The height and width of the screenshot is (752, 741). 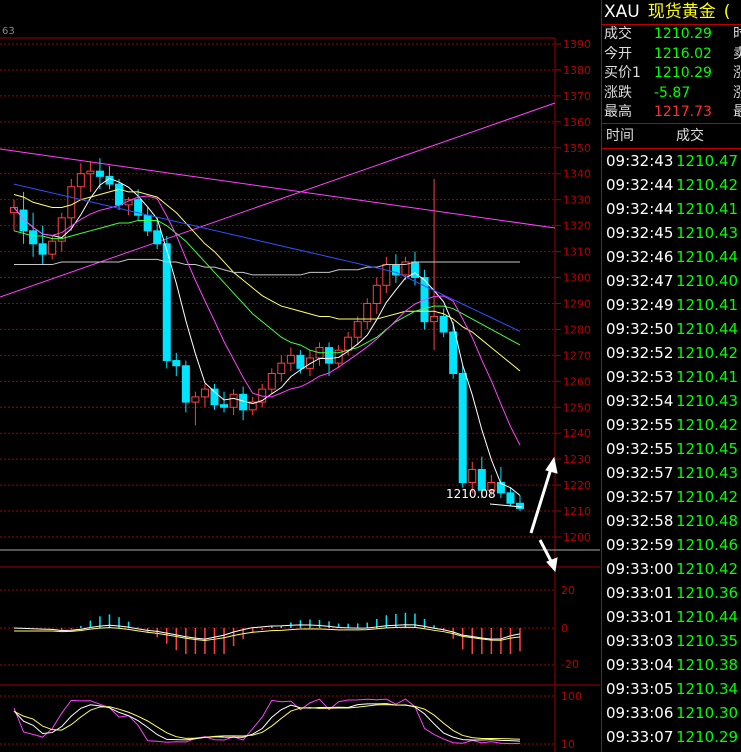 I want to click on tick-price: 1210.43, so click(x=707, y=472).